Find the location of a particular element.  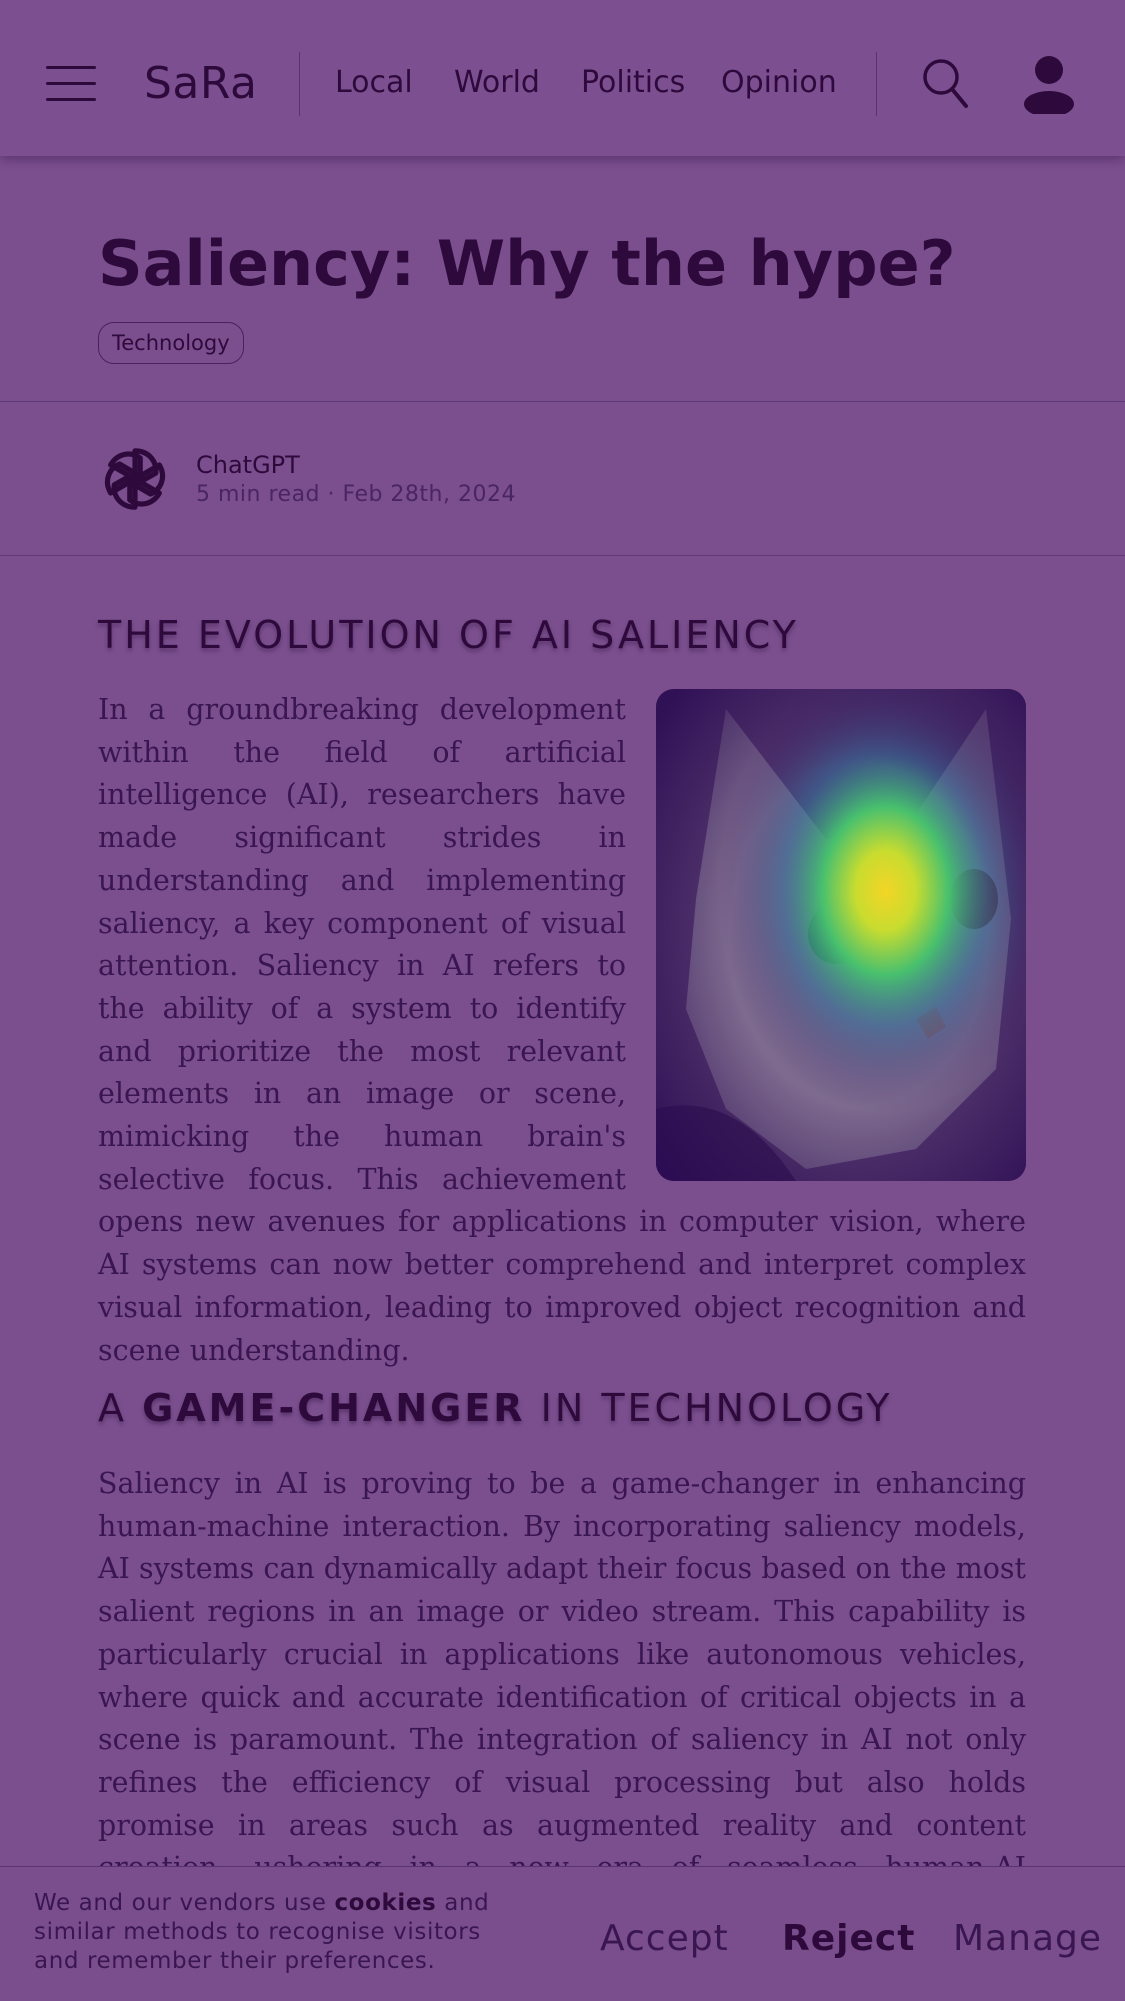

menu-icon is located at coordinates (71, 84).